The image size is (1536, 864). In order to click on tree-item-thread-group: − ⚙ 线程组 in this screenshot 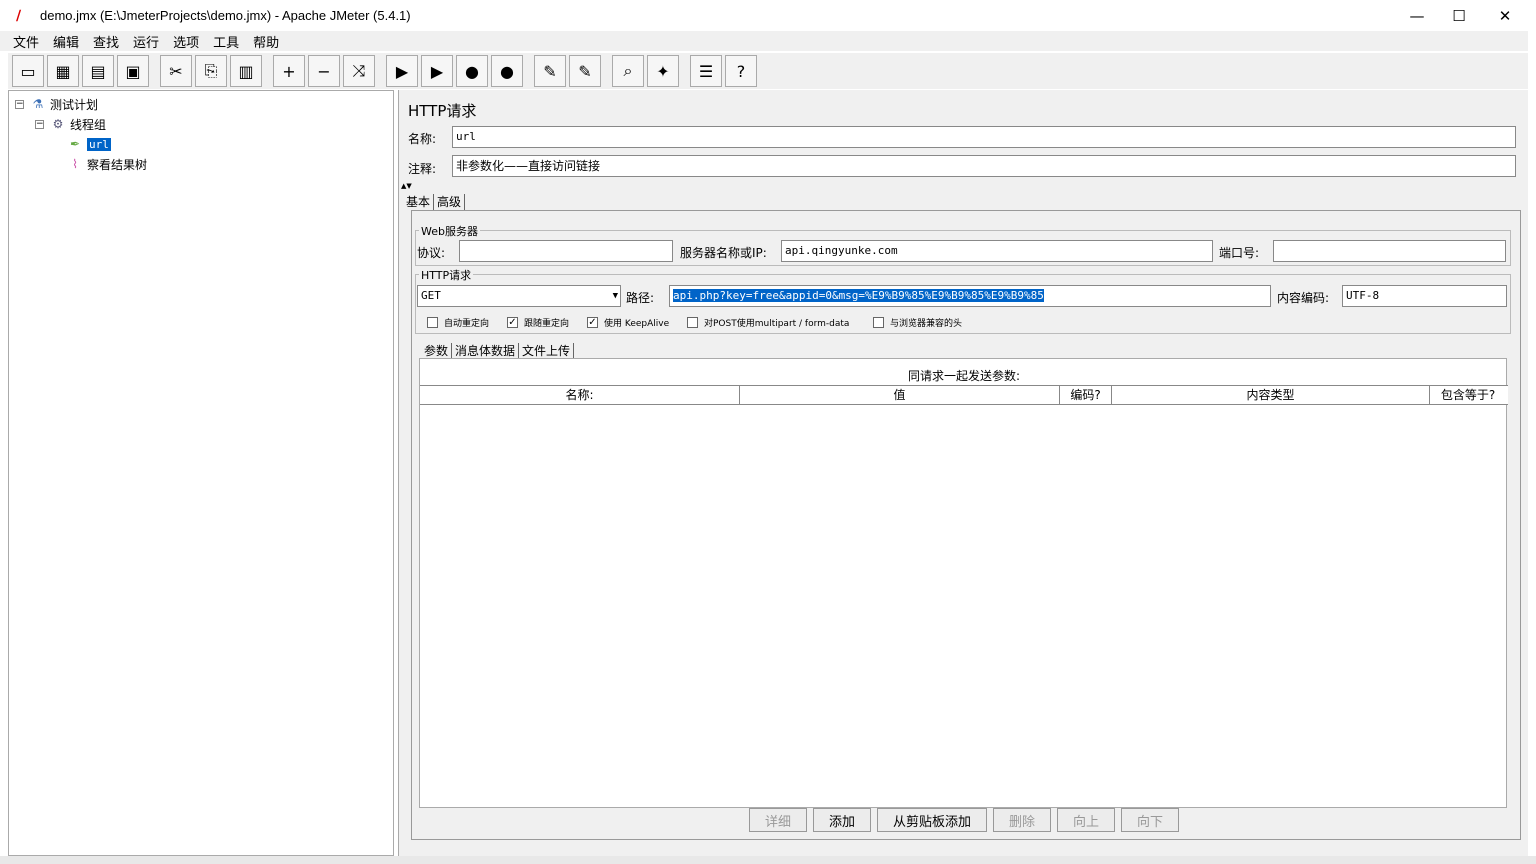, I will do `click(70, 124)`.